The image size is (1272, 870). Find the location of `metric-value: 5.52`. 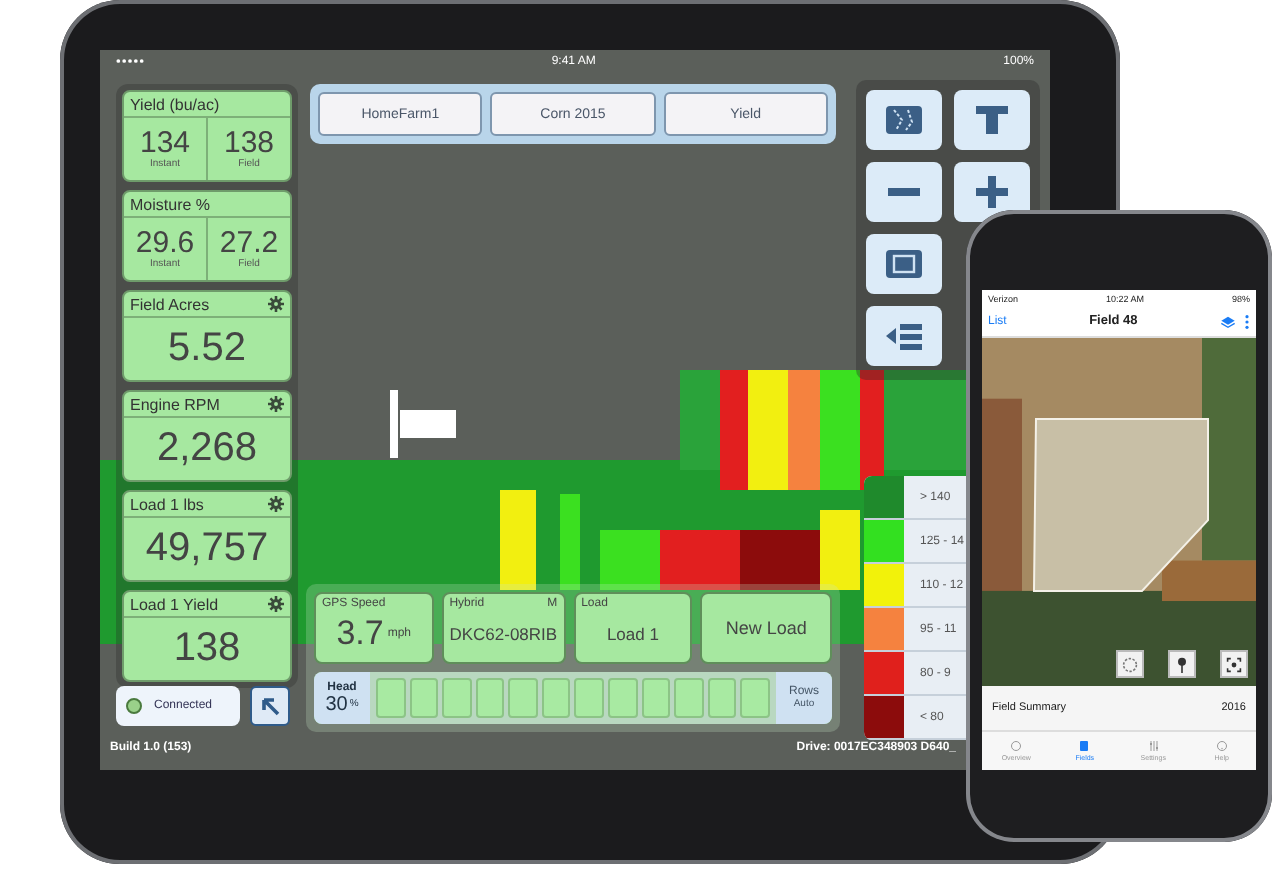

metric-value: 5.52 is located at coordinates (207, 349).